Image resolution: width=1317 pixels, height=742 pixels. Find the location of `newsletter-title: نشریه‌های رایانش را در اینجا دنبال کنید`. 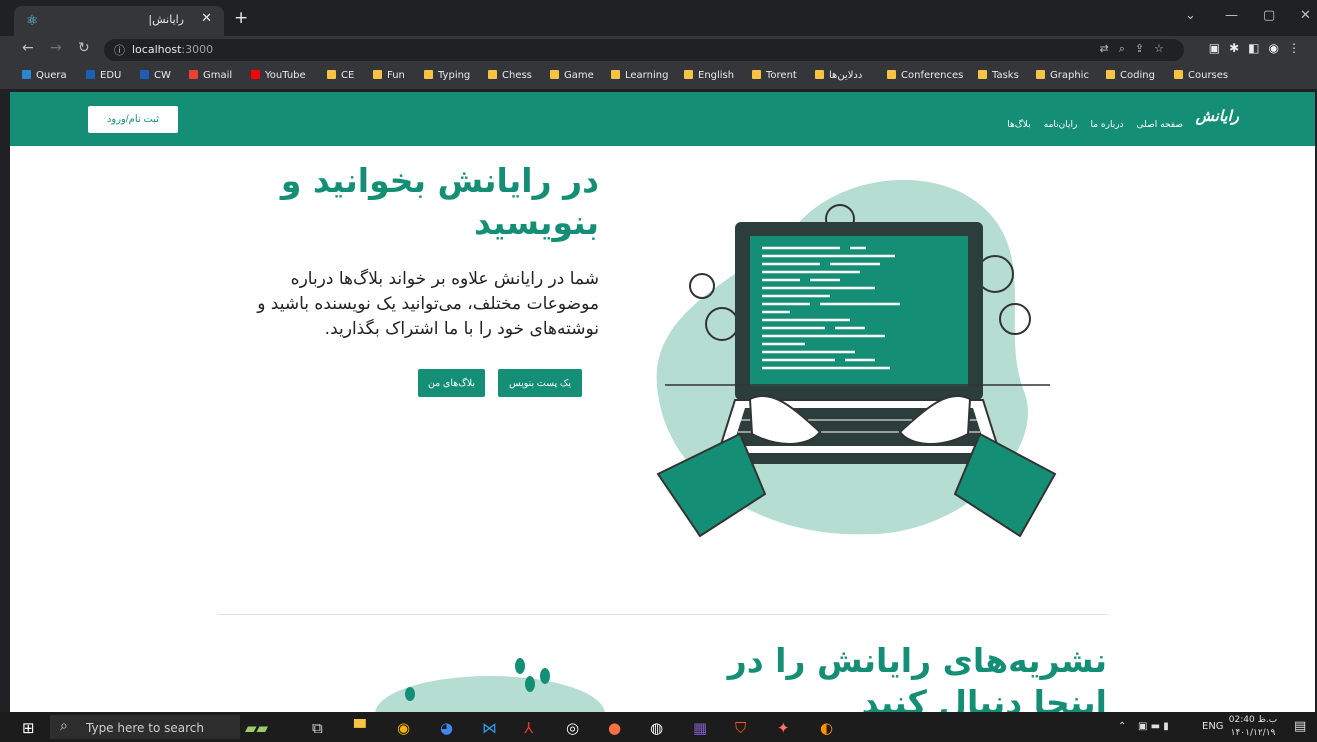

newsletter-title: نشریه‌های رایانش را در اینجا دنبال کنید is located at coordinates (917, 676).